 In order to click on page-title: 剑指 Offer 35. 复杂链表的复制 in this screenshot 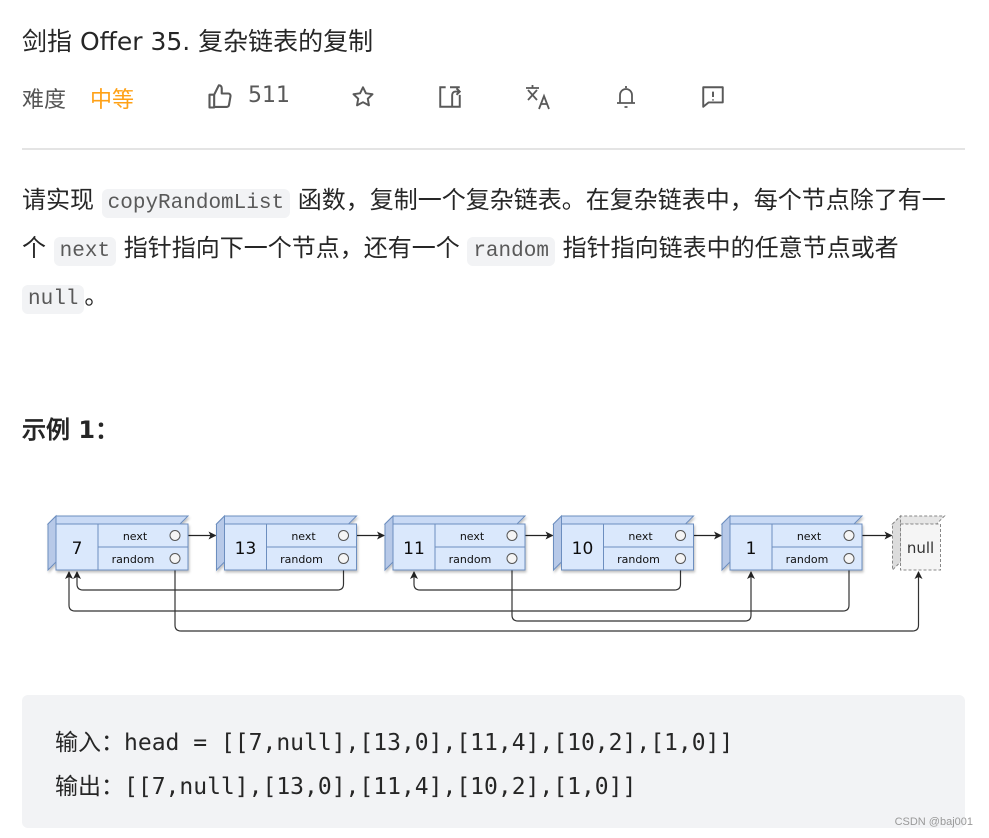, I will do `click(198, 41)`.